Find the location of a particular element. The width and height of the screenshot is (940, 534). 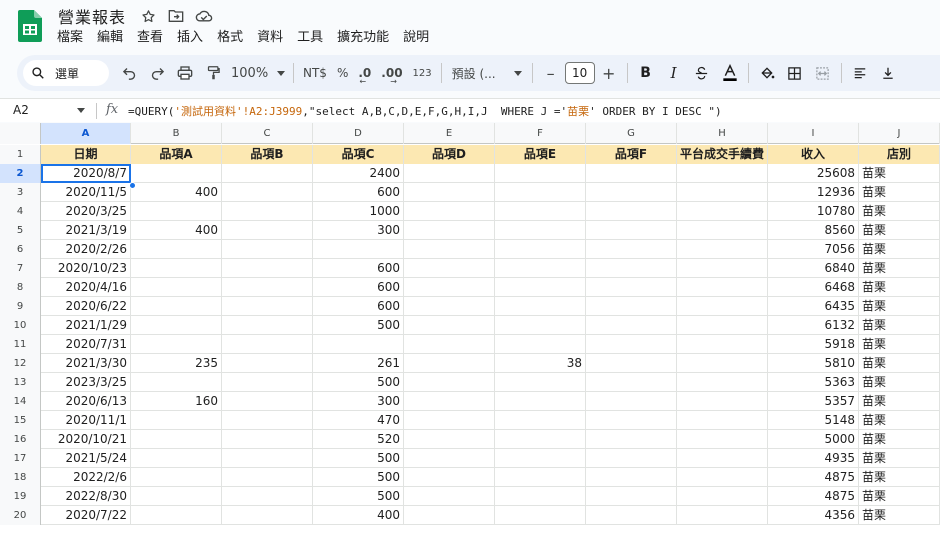

zoom-select: 100% is located at coordinates (258, 73).